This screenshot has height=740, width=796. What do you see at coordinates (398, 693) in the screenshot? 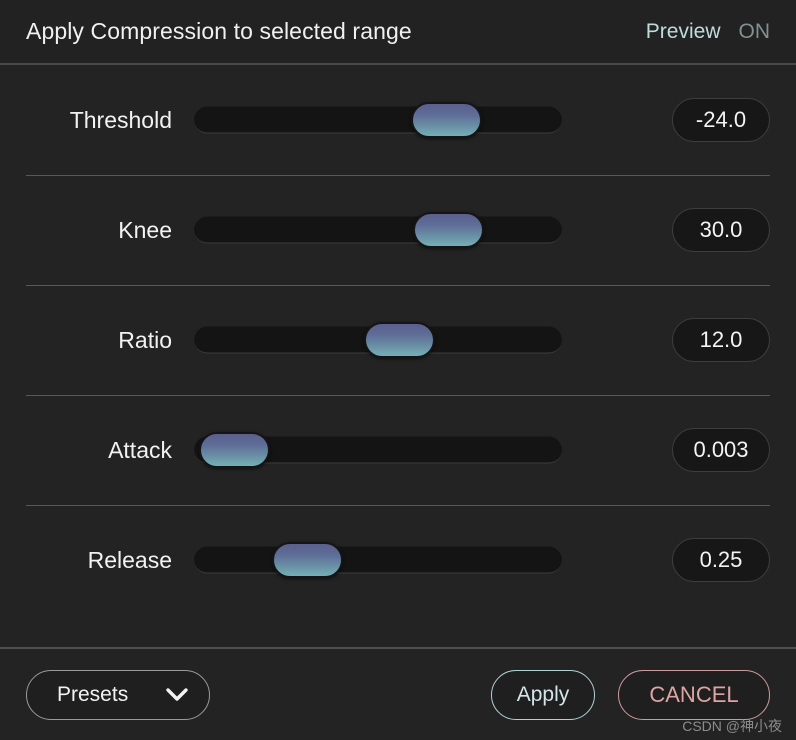
I see `dialog-footer: Presets Apply CANCEL CSDN @神小夜` at bounding box center [398, 693].